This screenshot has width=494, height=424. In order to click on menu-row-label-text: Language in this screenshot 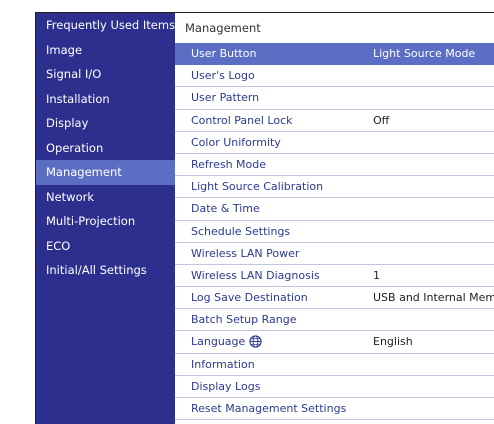, I will do `click(218, 342)`.